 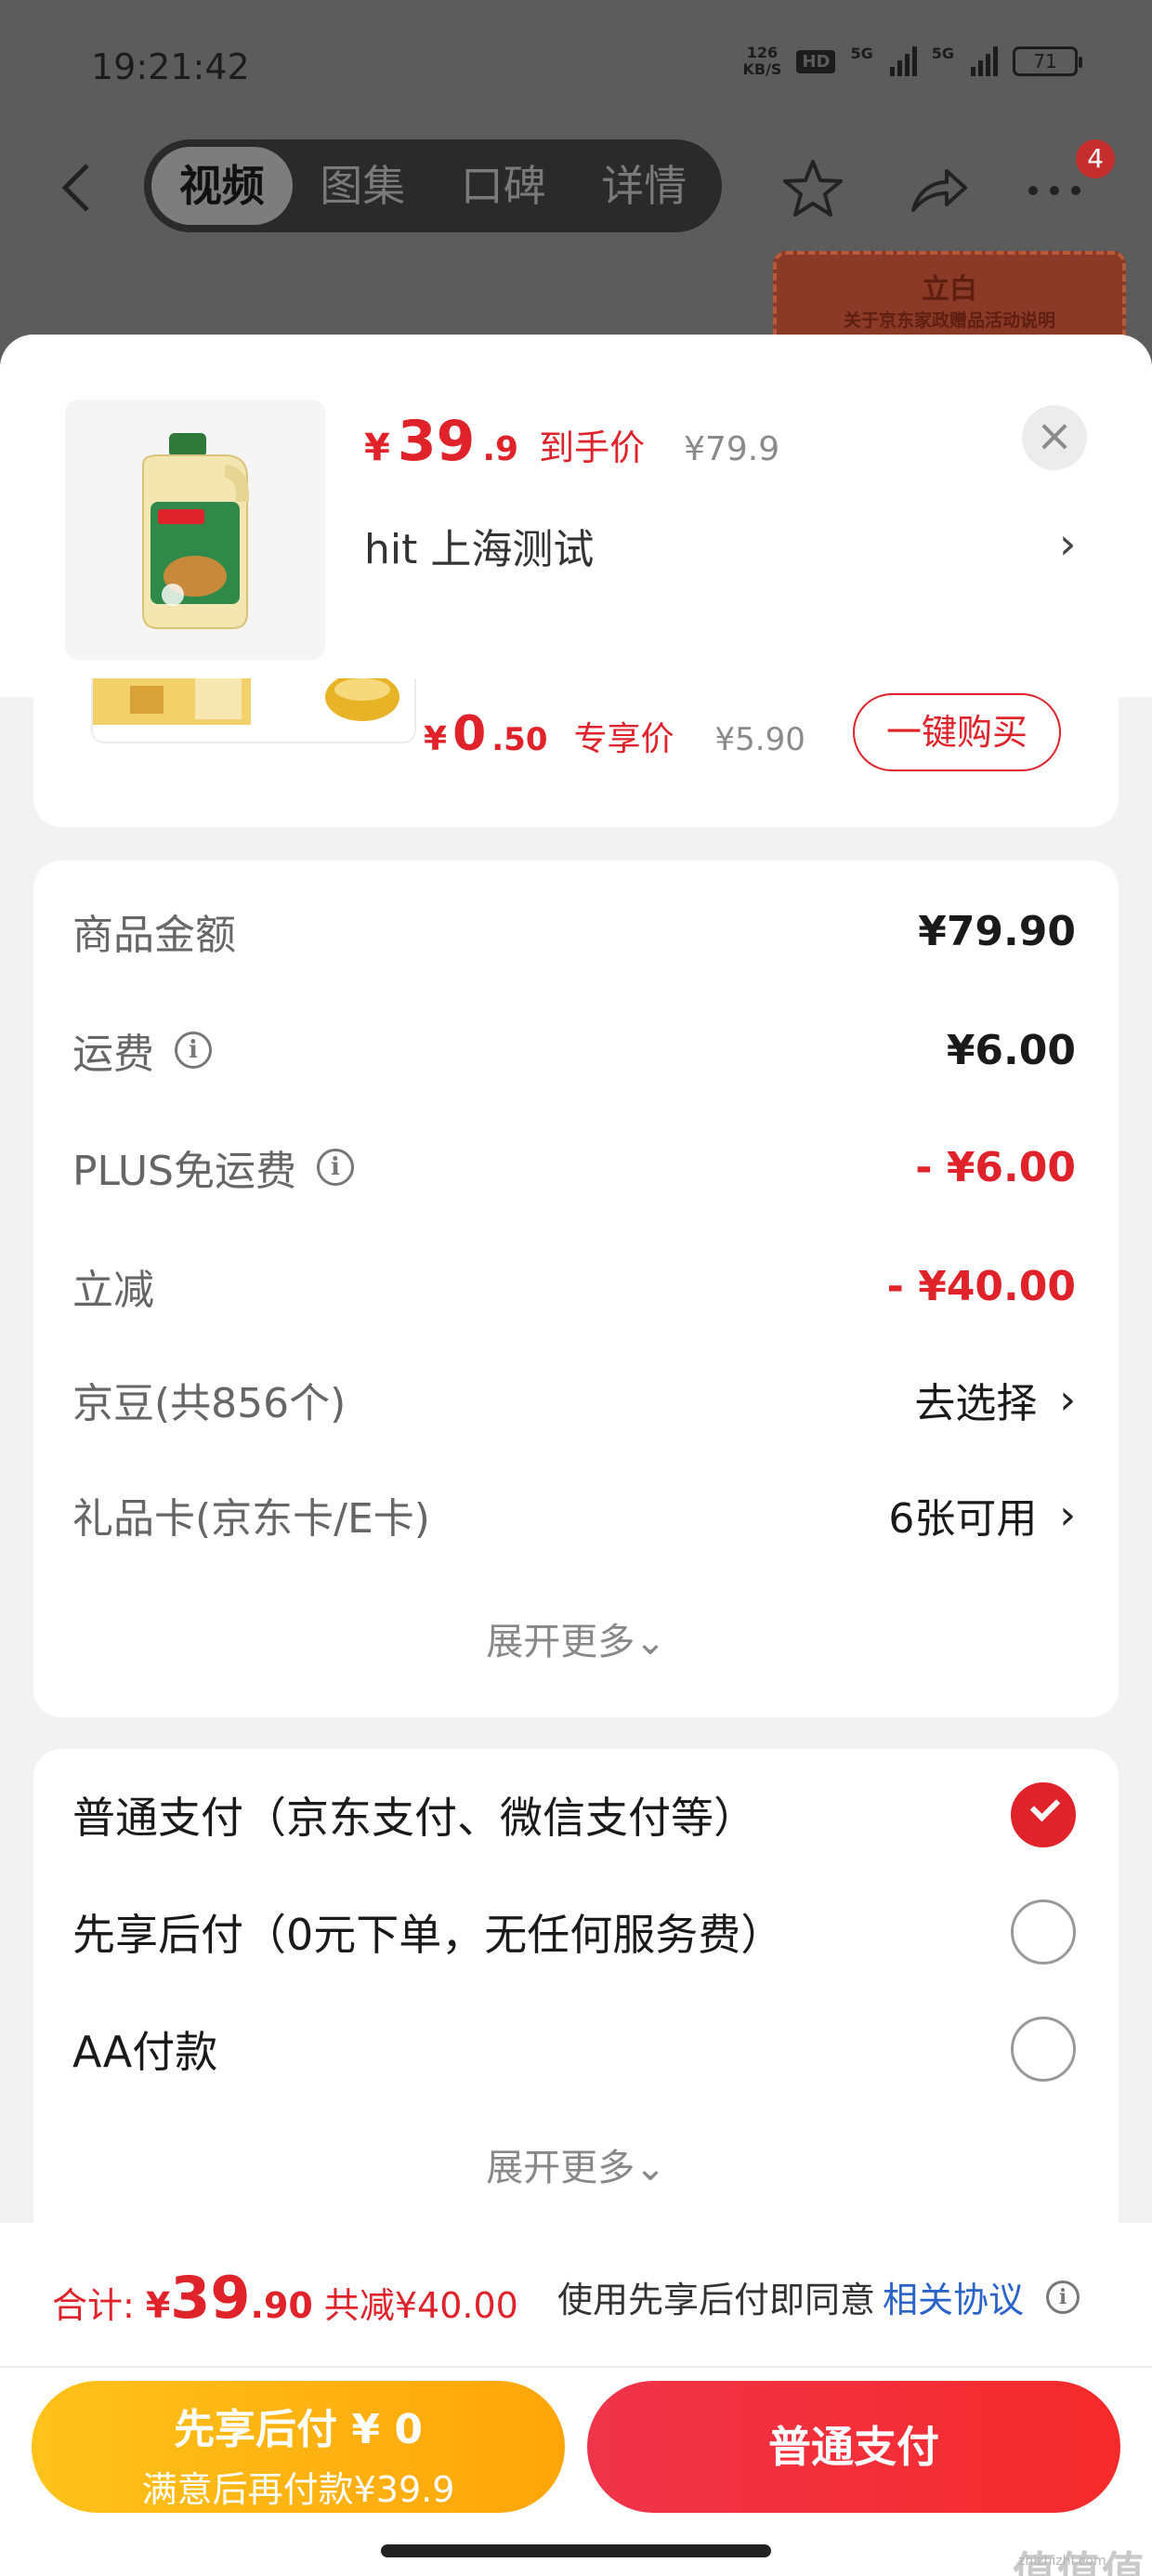 What do you see at coordinates (953, 2296) in the screenshot?
I see `agreement-link: 相关协议` at bounding box center [953, 2296].